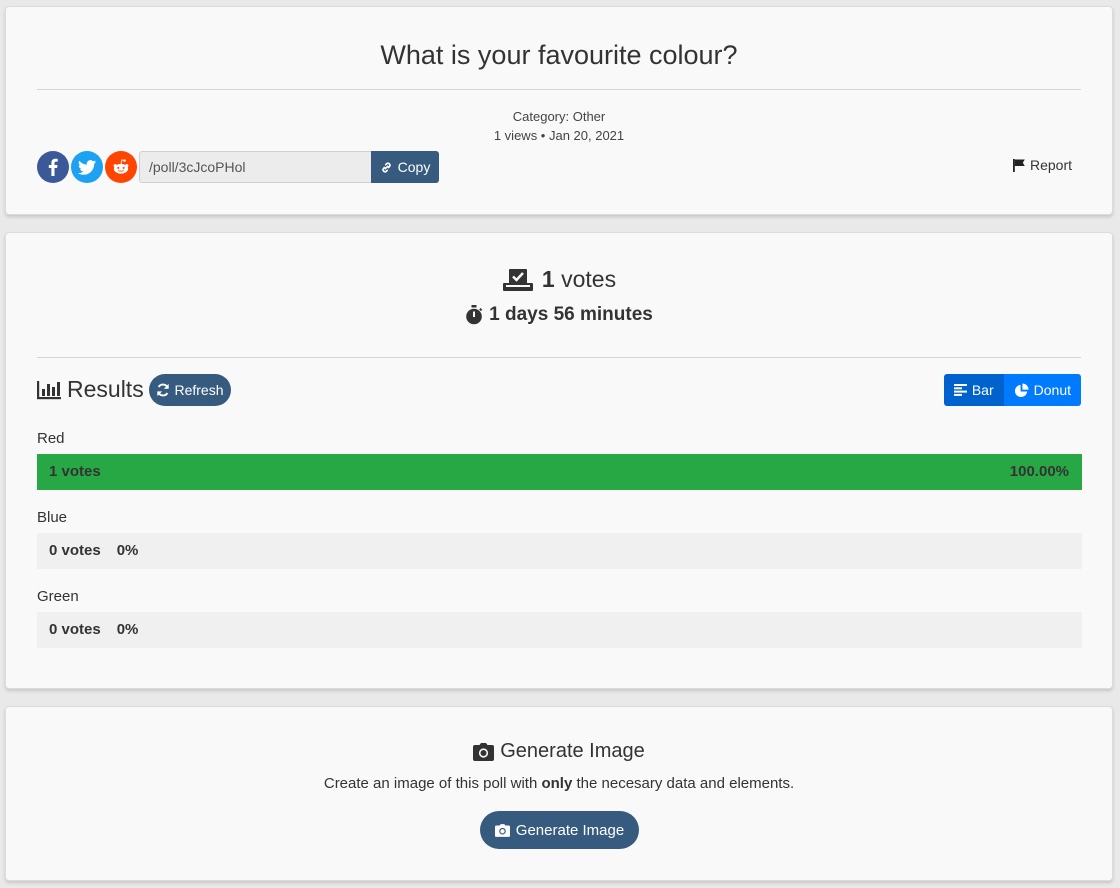  I want to click on option-label-red: Red, so click(51, 438).